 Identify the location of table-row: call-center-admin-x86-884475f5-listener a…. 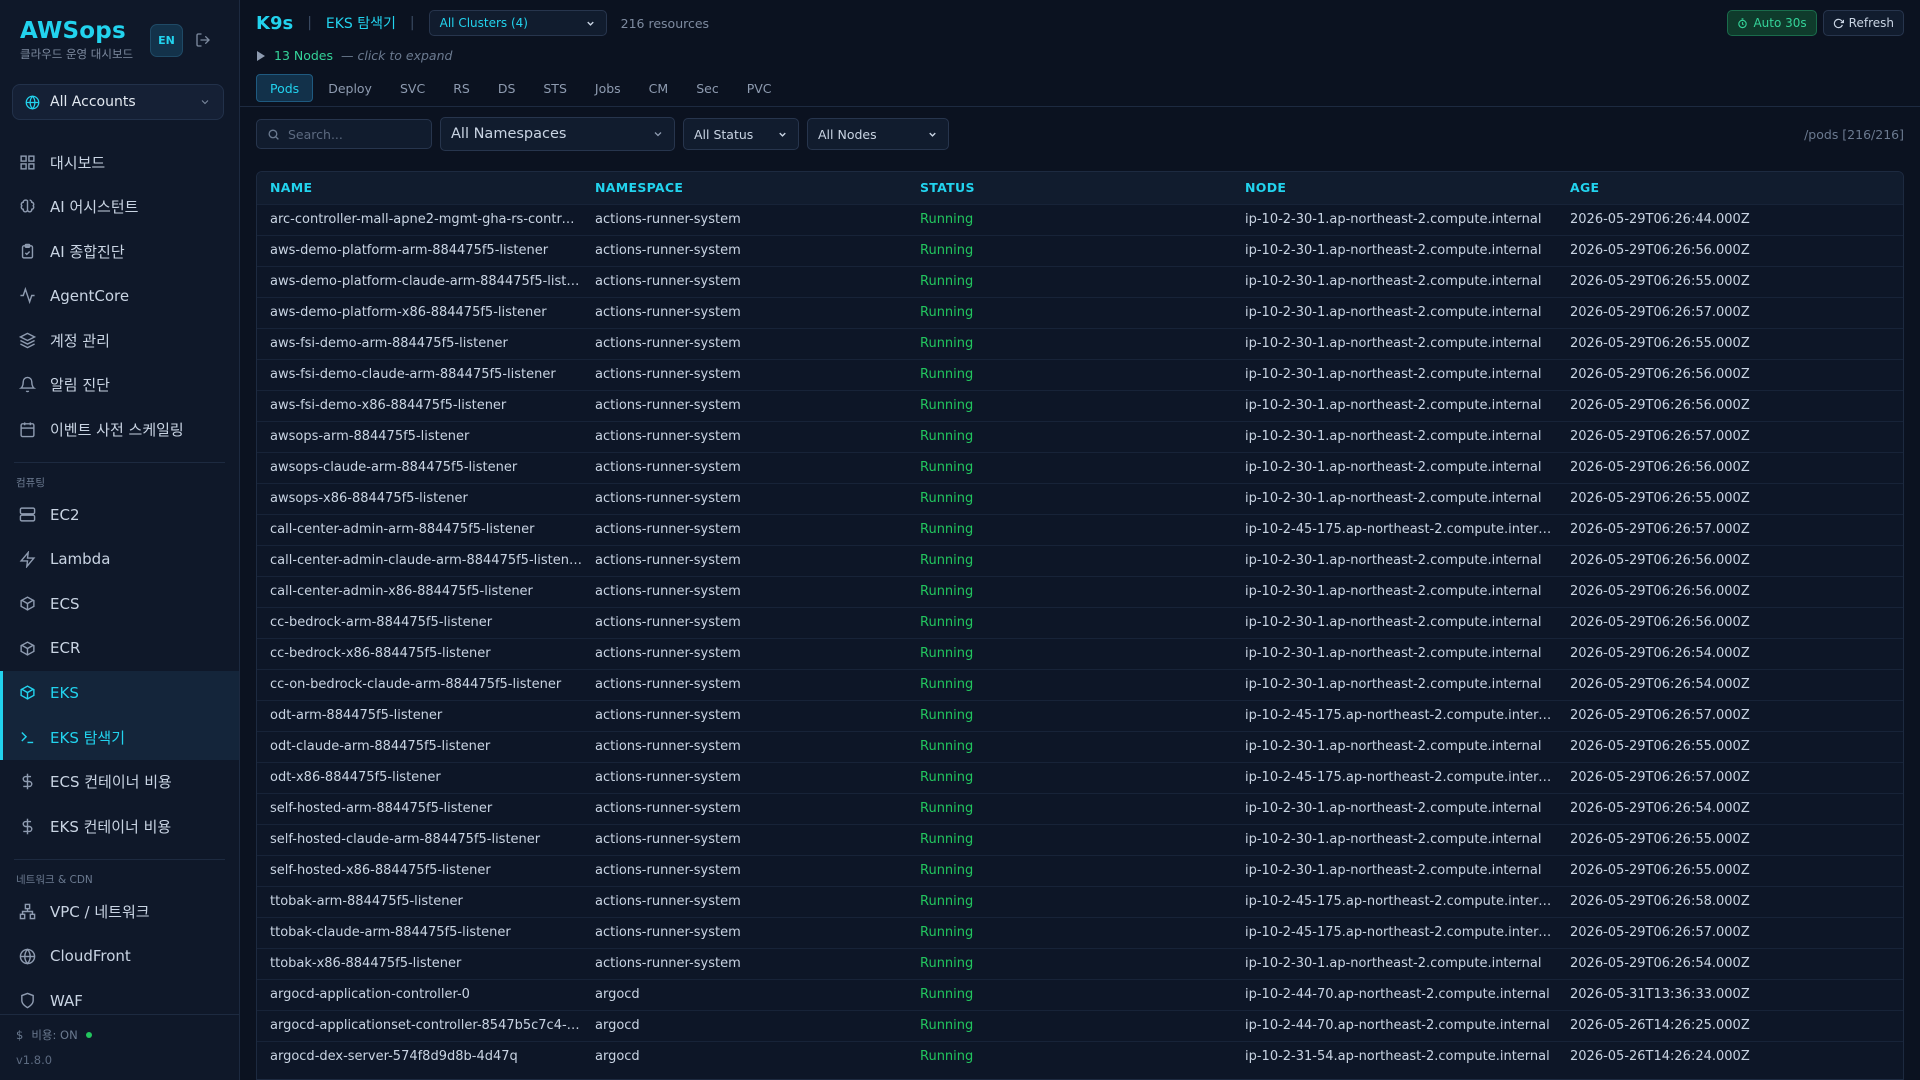
(1080, 591).